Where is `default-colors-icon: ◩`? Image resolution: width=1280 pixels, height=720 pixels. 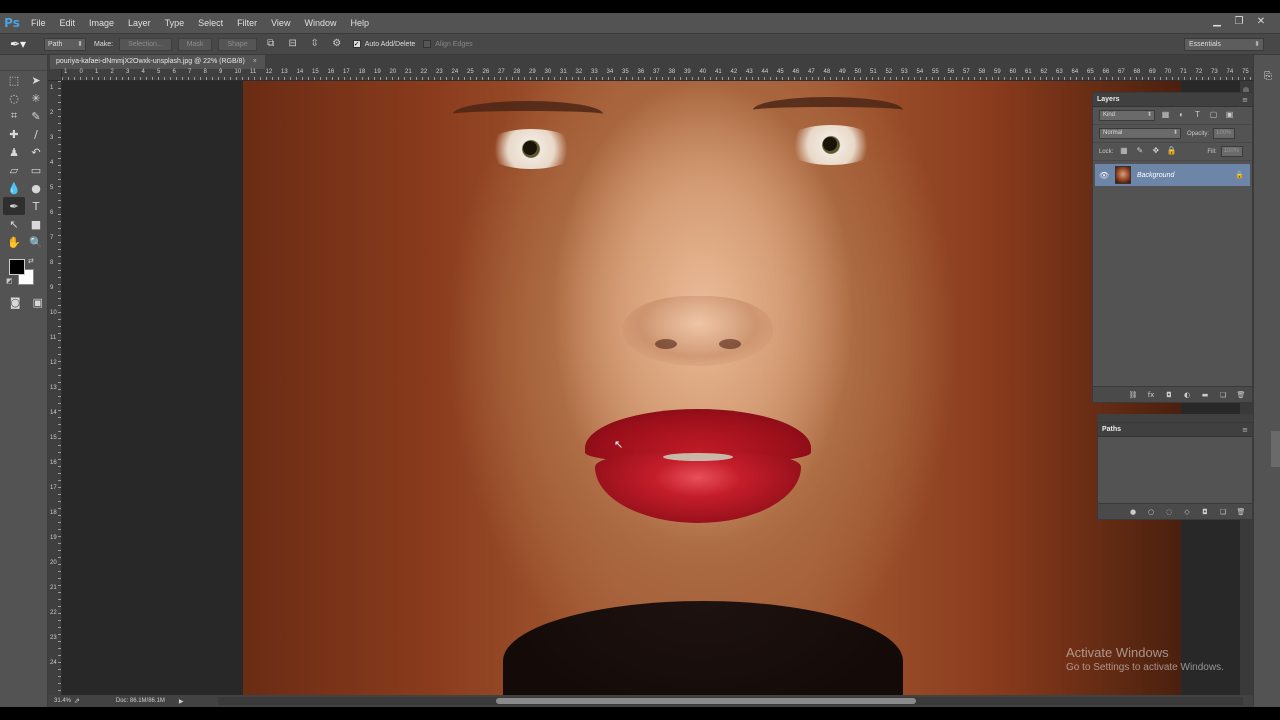 default-colors-icon: ◩ is located at coordinates (9, 281).